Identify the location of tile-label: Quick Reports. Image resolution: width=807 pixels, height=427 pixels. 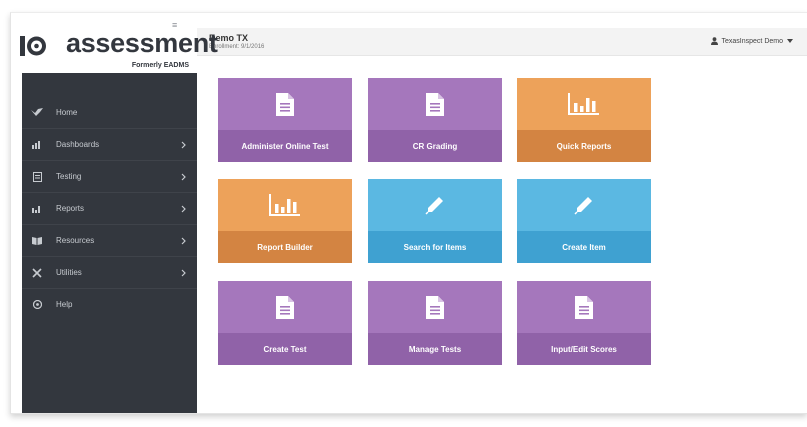
(584, 146).